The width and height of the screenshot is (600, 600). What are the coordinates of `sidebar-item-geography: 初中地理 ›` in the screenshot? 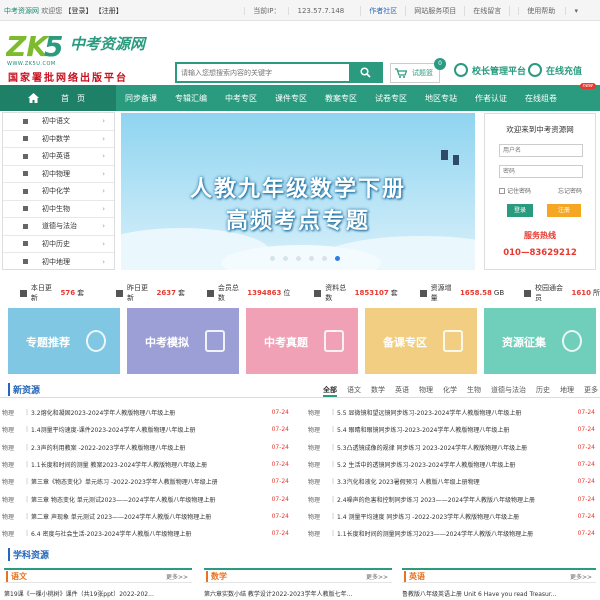 It's located at (58, 262).